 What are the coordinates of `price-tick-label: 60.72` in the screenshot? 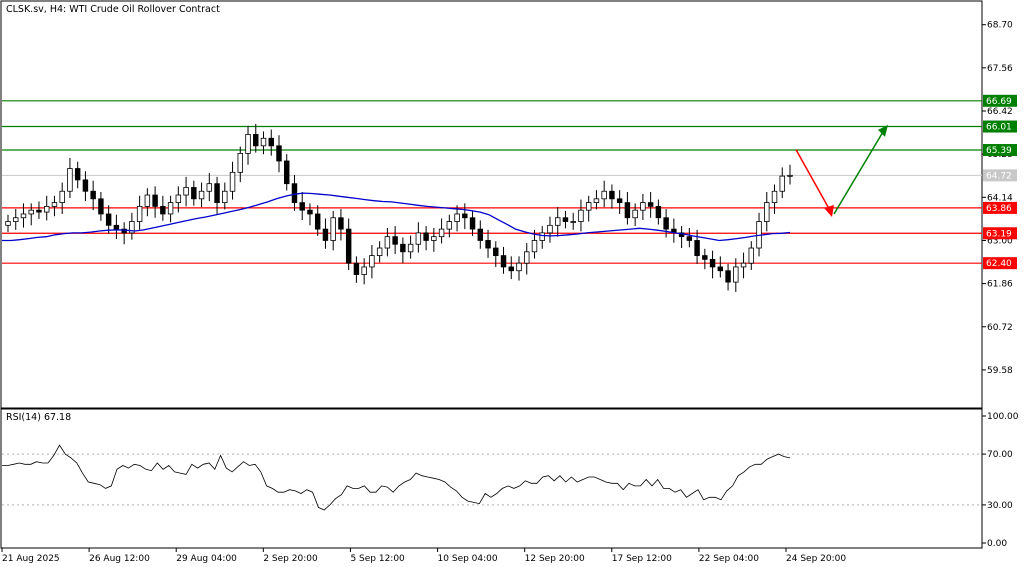 It's located at (1000, 328).